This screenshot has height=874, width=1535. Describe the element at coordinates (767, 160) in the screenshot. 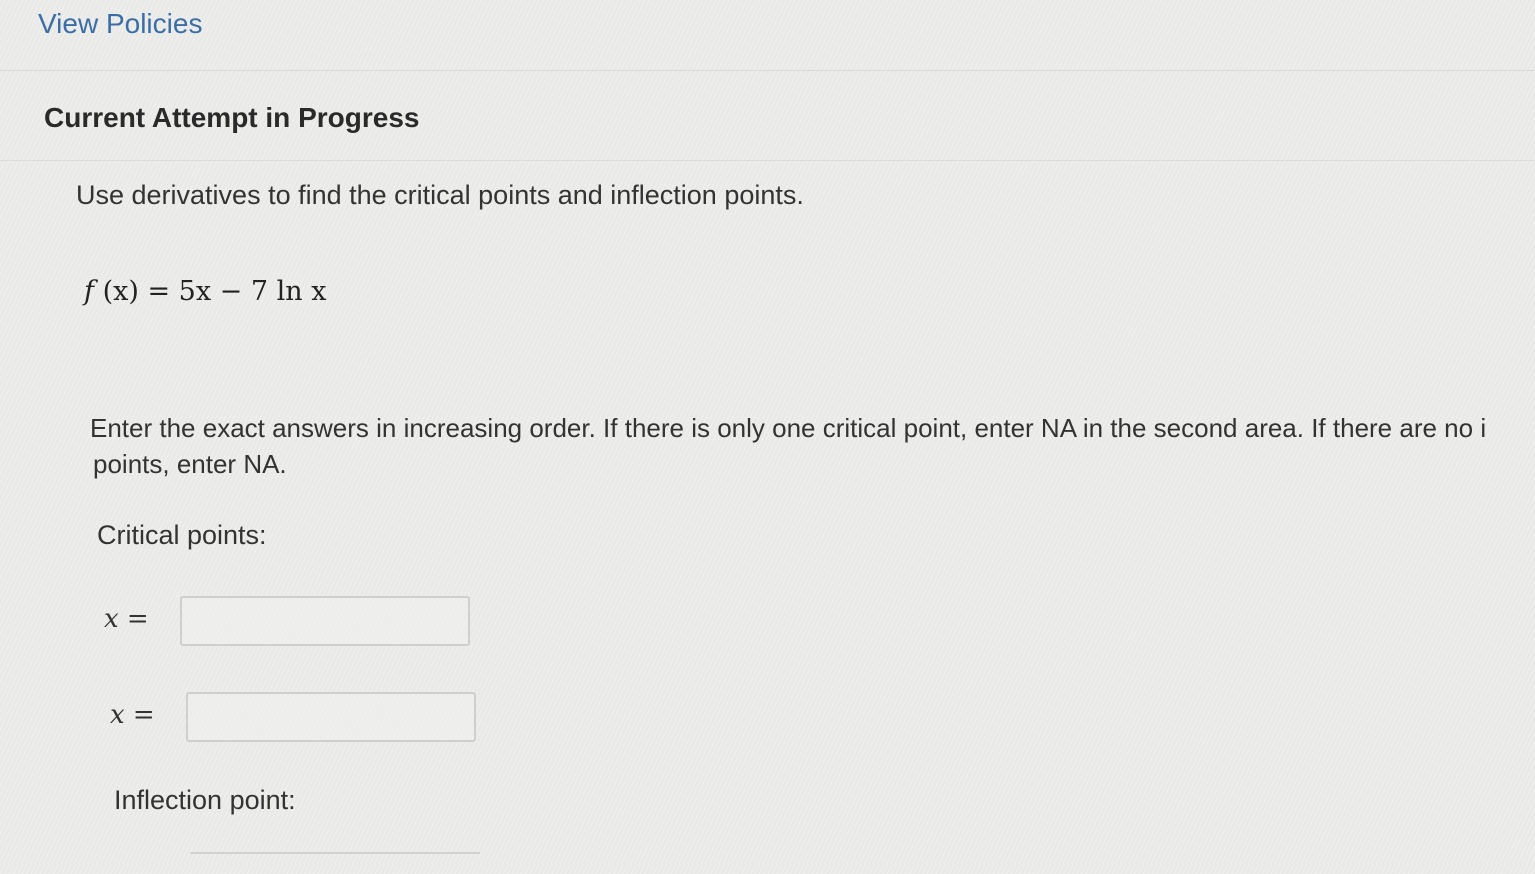

I see `section-divider` at that location.